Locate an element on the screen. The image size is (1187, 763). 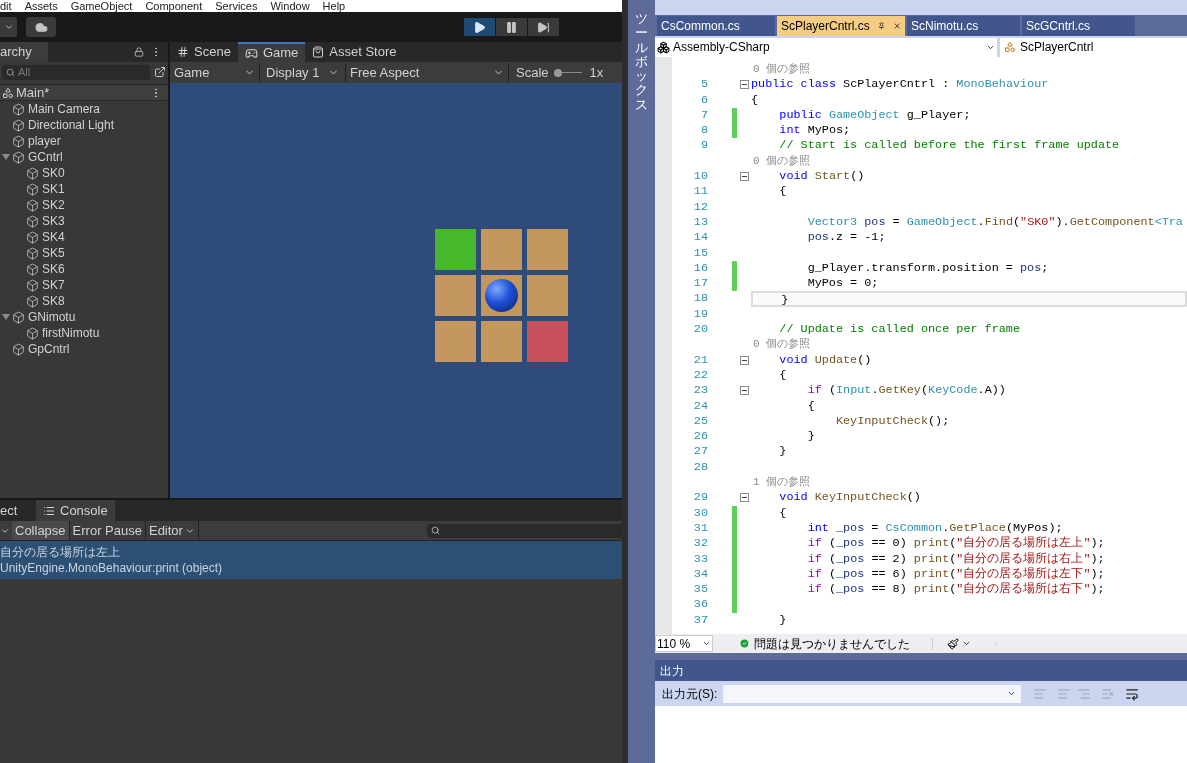
hierarchy-item: GCntrl is located at coordinates (45, 157).